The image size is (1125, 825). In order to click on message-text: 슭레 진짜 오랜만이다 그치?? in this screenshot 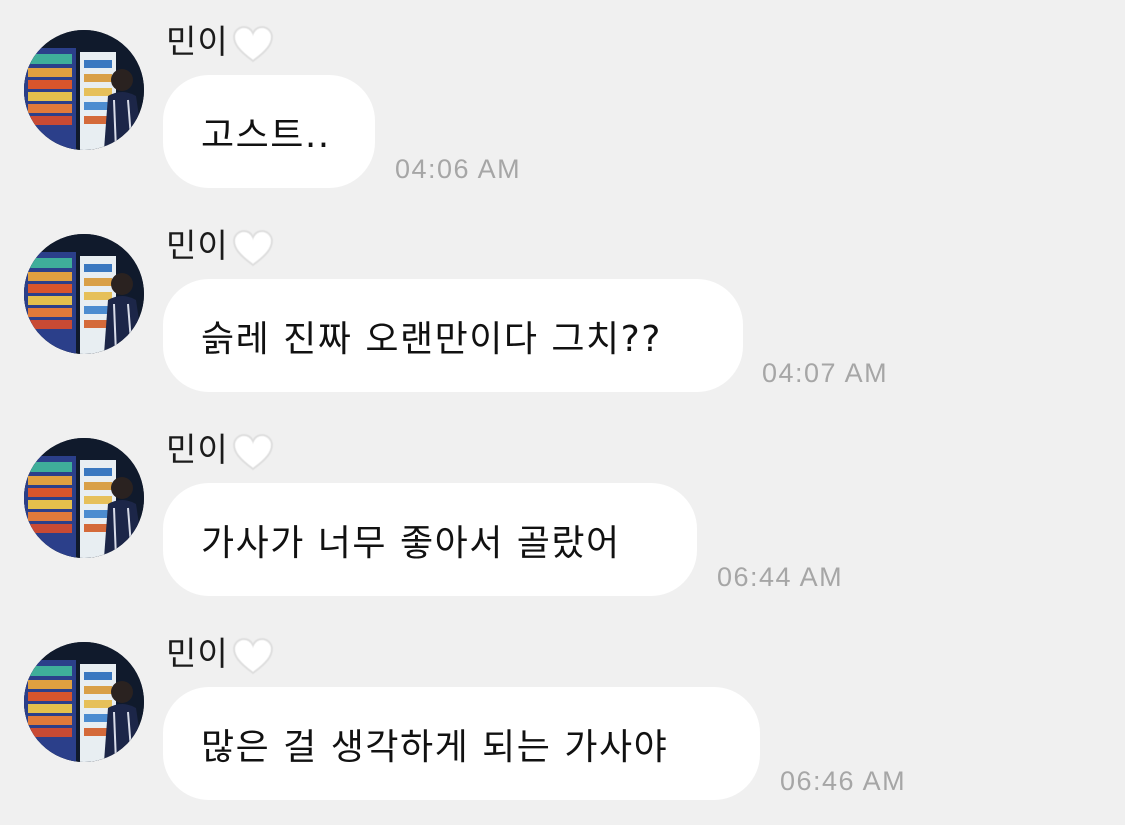, I will do `click(431, 339)`.